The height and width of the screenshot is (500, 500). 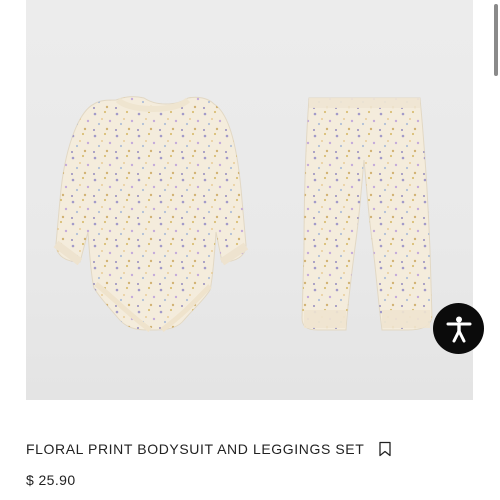 What do you see at coordinates (495, 250) in the screenshot?
I see `page-scrollbar` at bounding box center [495, 250].